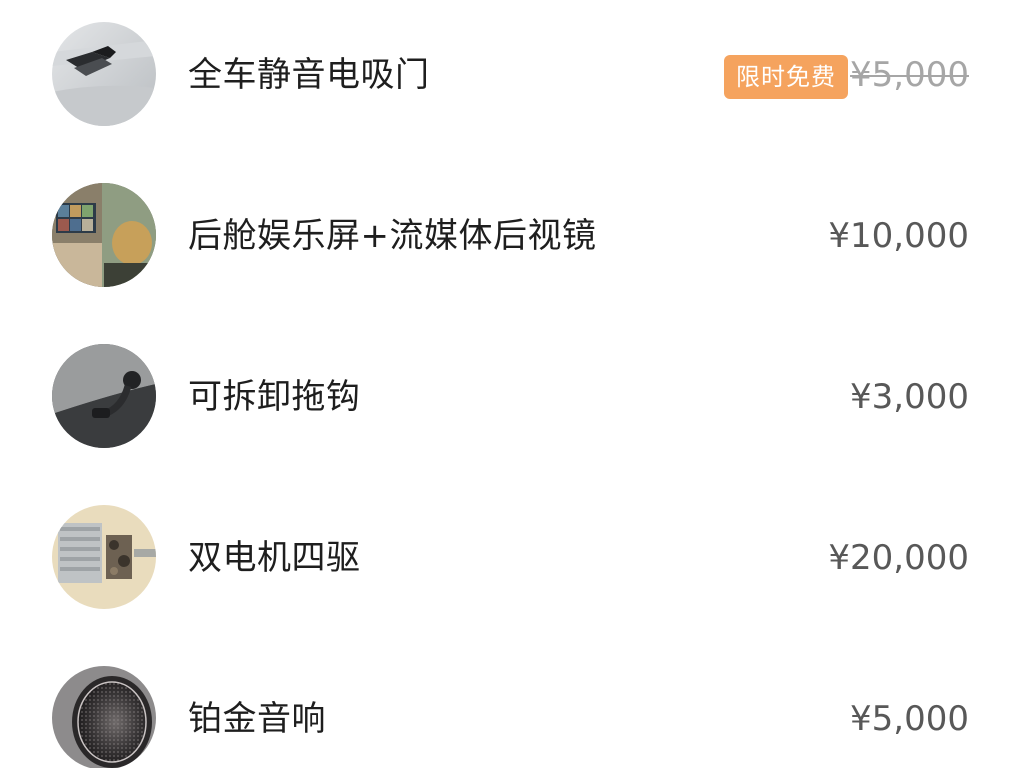 The height and width of the screenshot is (768, 1024). What do you see at coordinates (104, 396) in the screenshot?
I see `tow-hook-thumb` at bounding box center [104, 396].